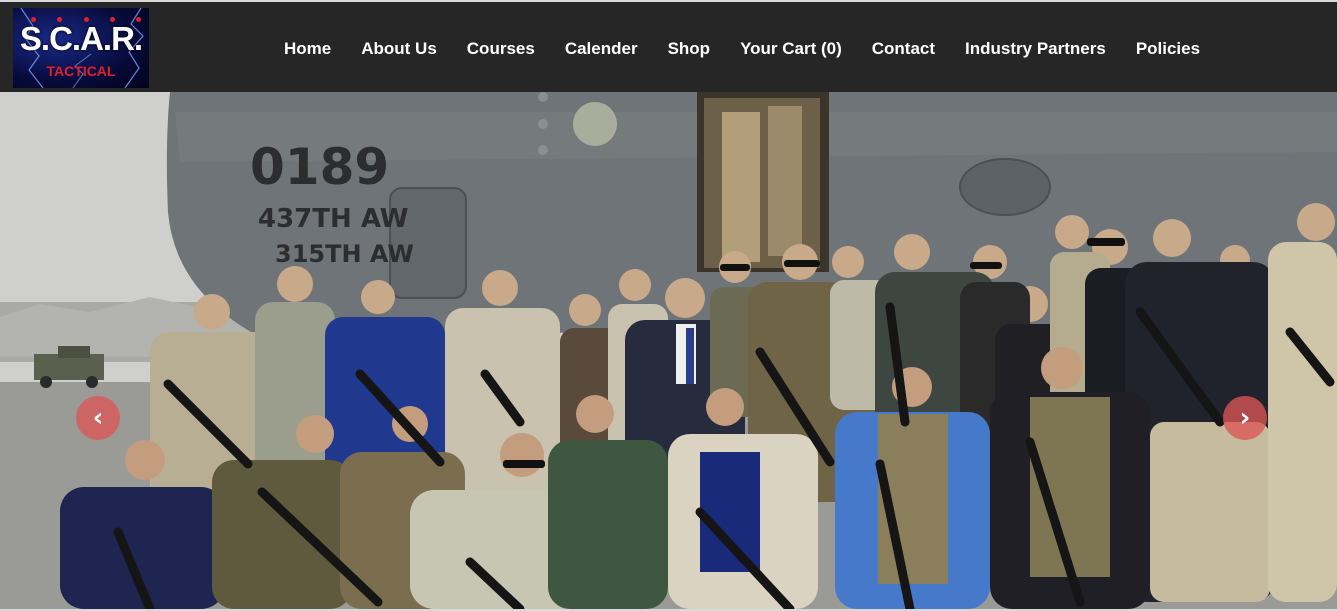 This screenshot has width=1337, height=611. What do you see at coordinates (399, 49) in the screenshot?
I see `nav-about-us: About Us` at bounding box center [399, 49].